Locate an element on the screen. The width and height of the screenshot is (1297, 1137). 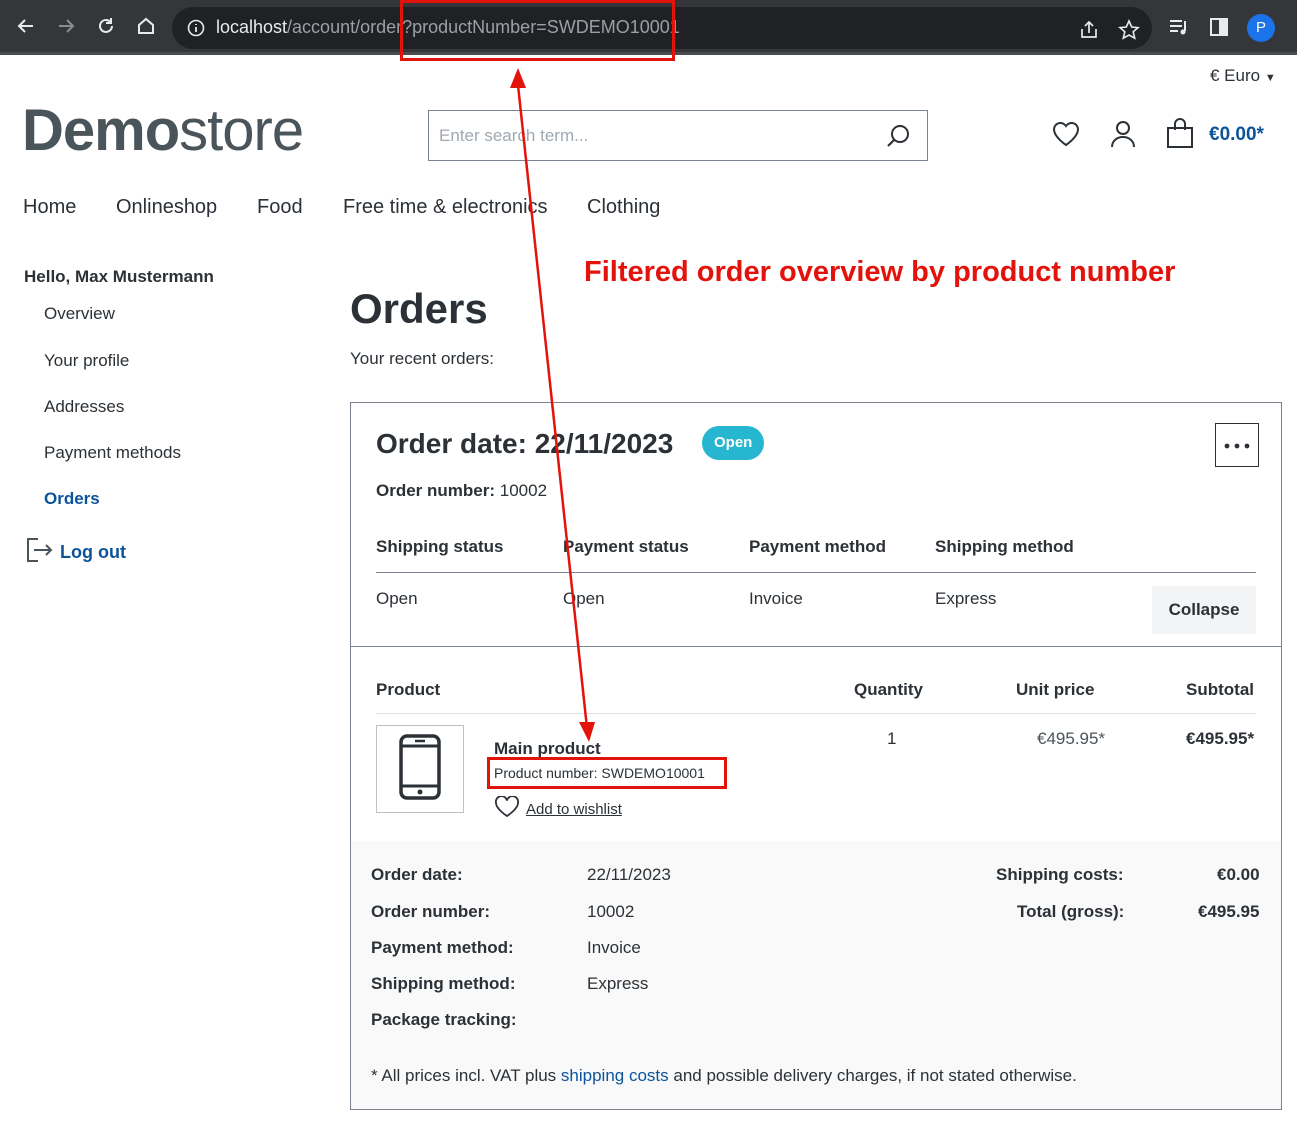
detail-label: Order number: is located at coordinates (431, 911).